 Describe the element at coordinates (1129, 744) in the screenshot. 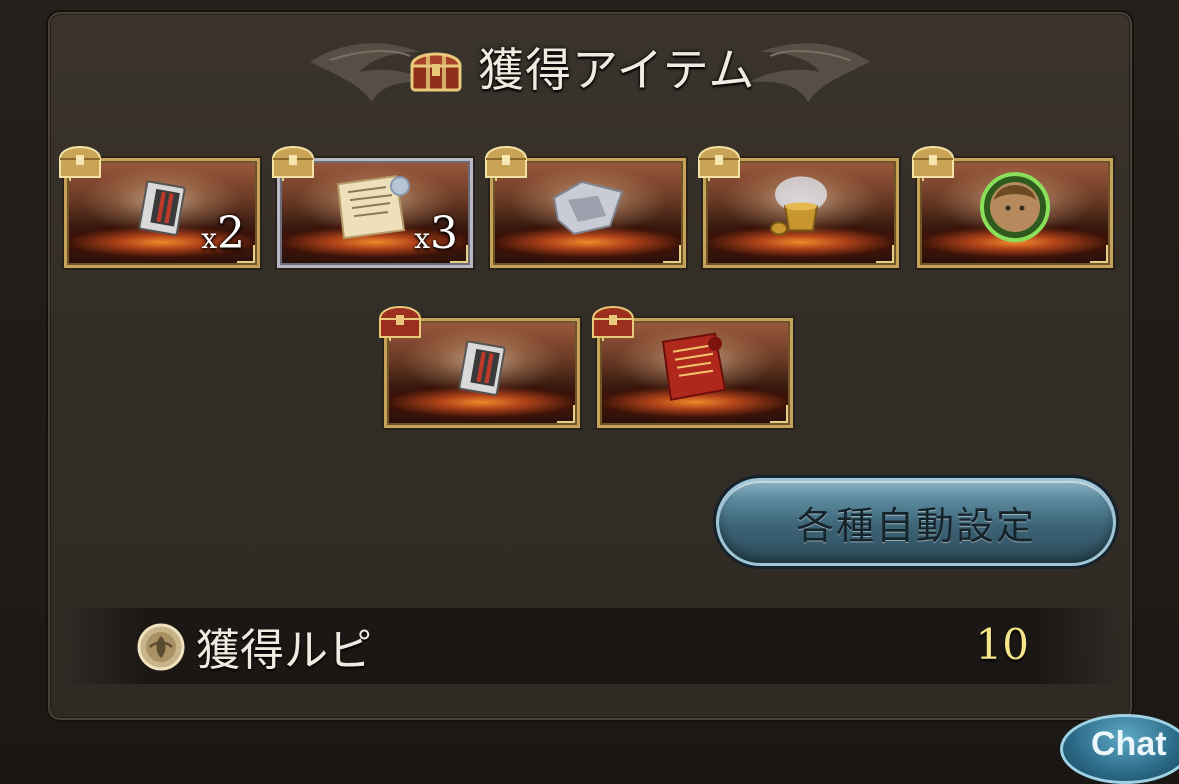

I see `chat-button-label: Chat` at that location.